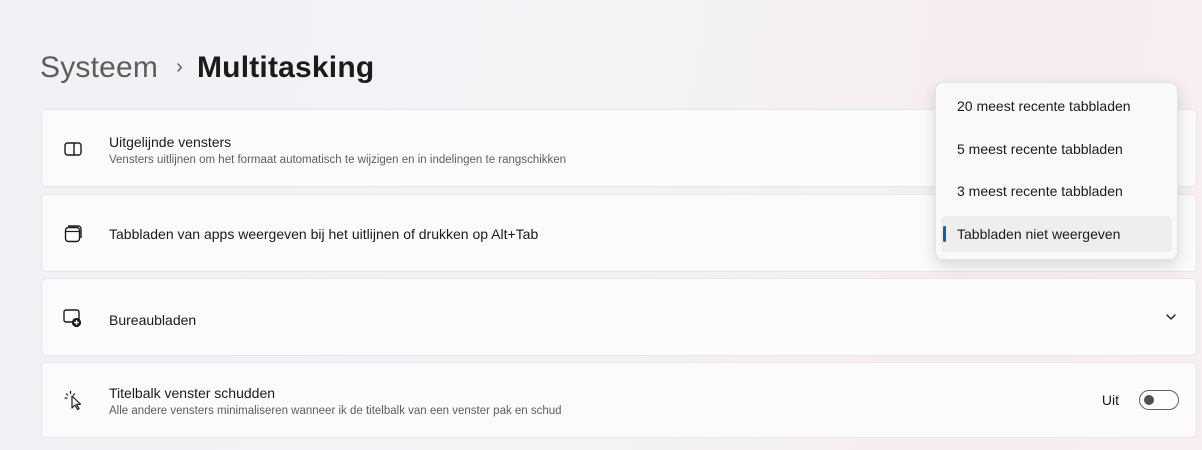 Image resolution: width=1202 pixels, height=450 pixels. What do you see at coordinates (1110, 400) in the screenshot?
I see `toggle-state-label: Uit` at bounding box center [1110, 400].